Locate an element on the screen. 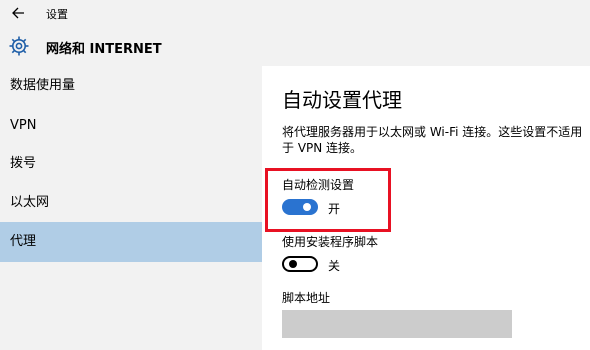 The width and height of the screenshot is (590, 350). use-script-toggle is located at coordinates (300, 264).